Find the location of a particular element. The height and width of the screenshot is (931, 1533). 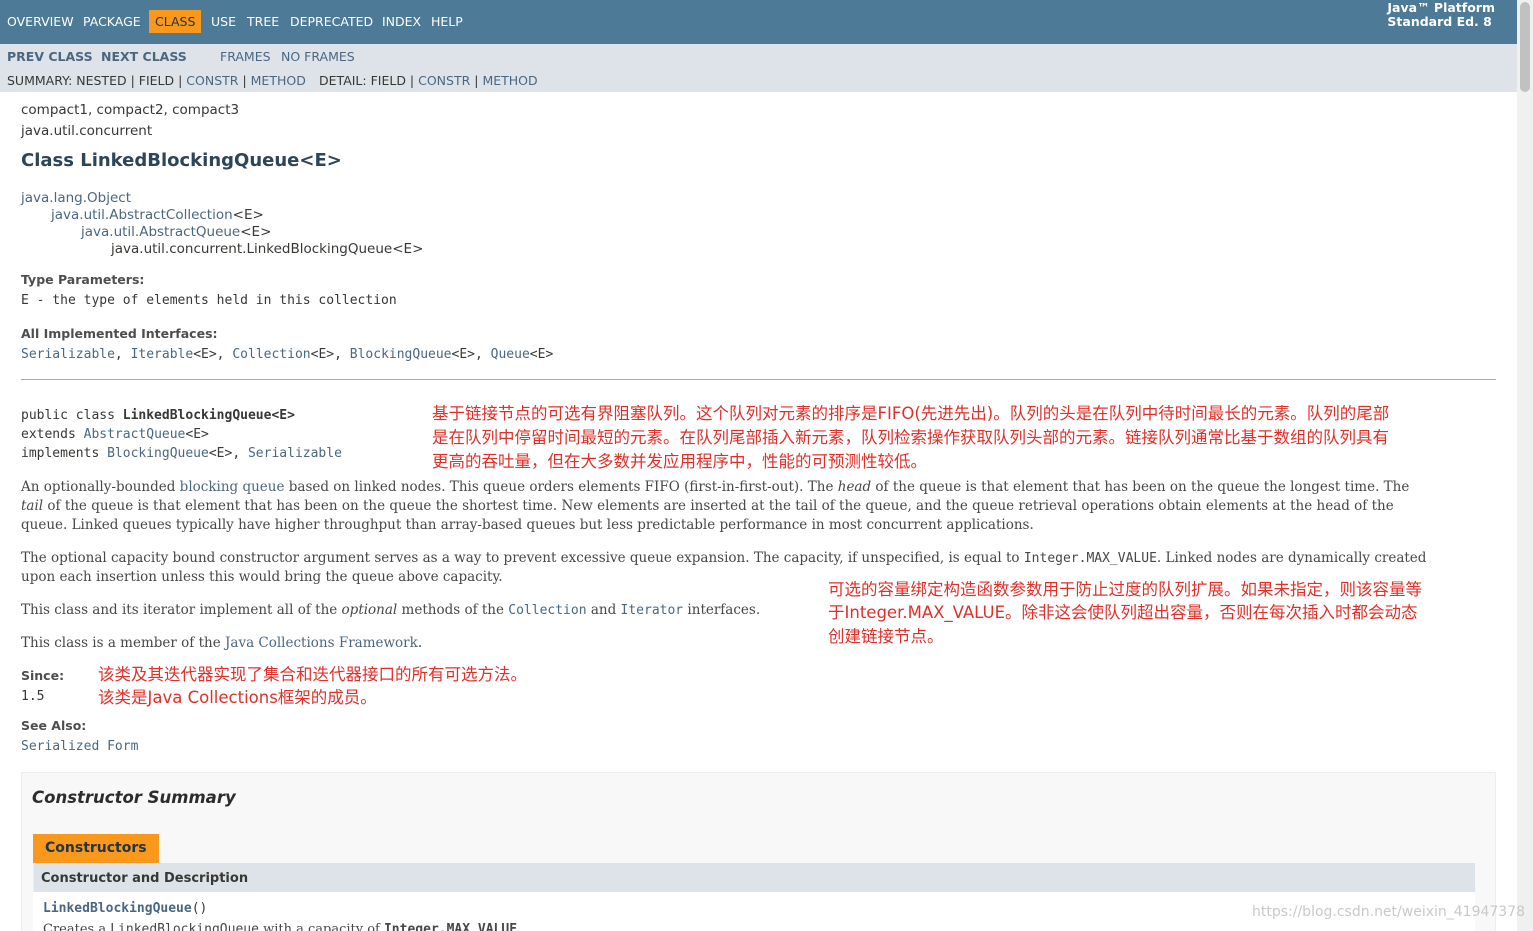

interface-queue-link: Queue is located at coordinates (510, 354).